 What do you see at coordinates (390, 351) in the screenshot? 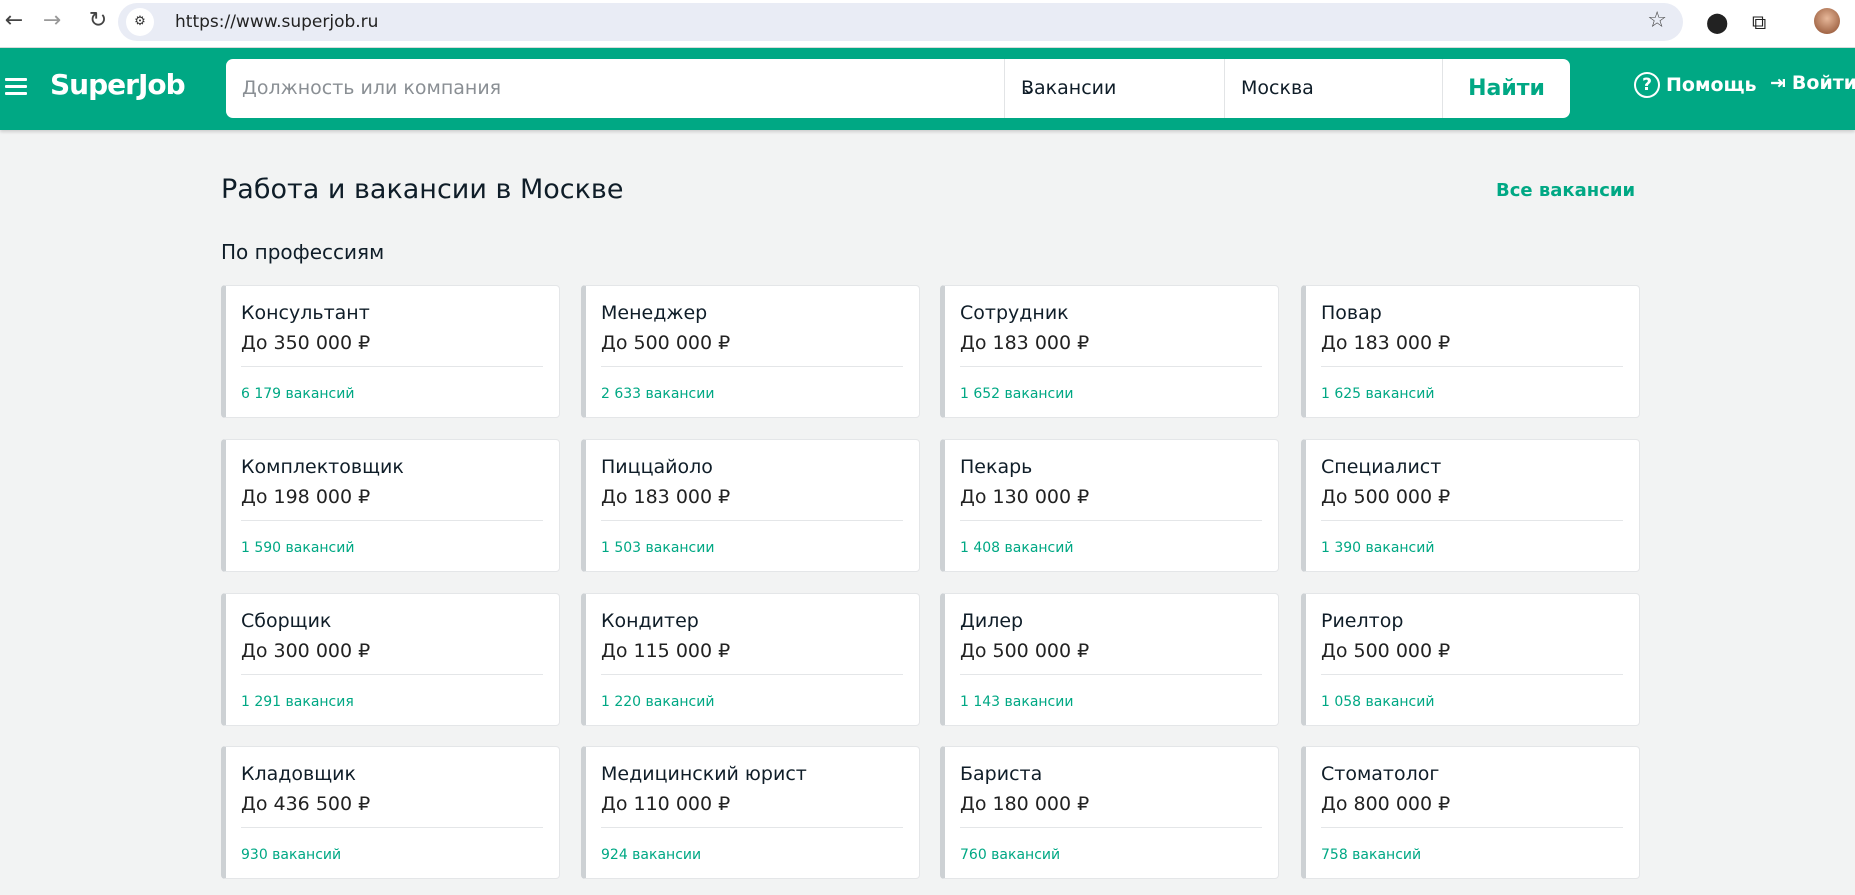
I see `profession-card: Консультант До 350 000 ₽ 6 179 вакансий` at bounding box center [390, 351].